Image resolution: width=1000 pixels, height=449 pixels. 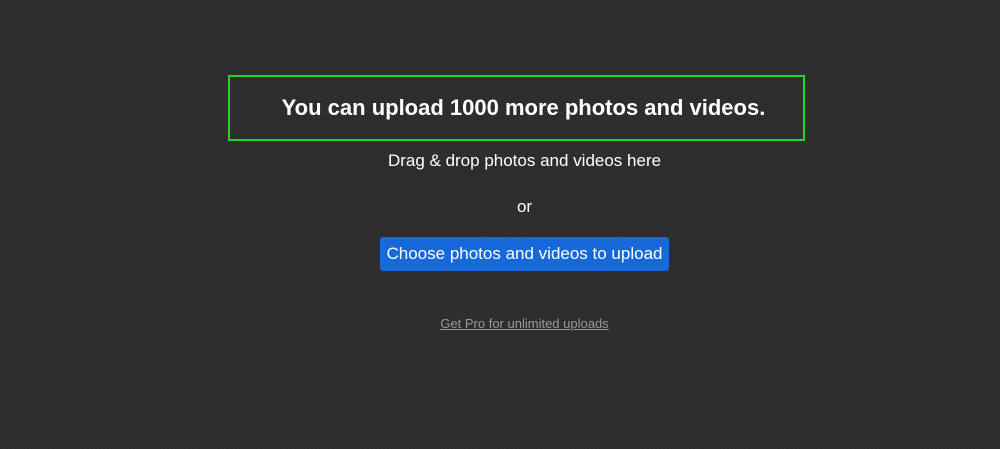 I want to click on drag-drop-instruction: Drag & drop photos and videos here, so click(x=524, y=160).